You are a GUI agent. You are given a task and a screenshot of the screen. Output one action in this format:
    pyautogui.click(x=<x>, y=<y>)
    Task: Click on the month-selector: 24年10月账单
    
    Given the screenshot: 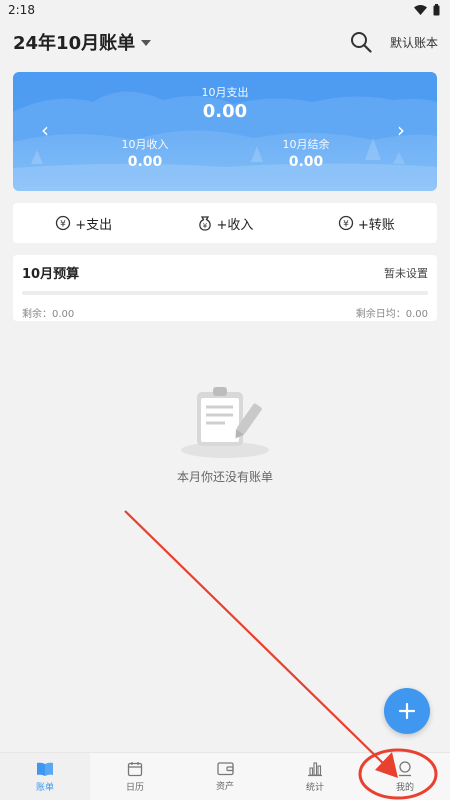 What is the action you would take?
    pyautogui.click(x=82, y=42)
    